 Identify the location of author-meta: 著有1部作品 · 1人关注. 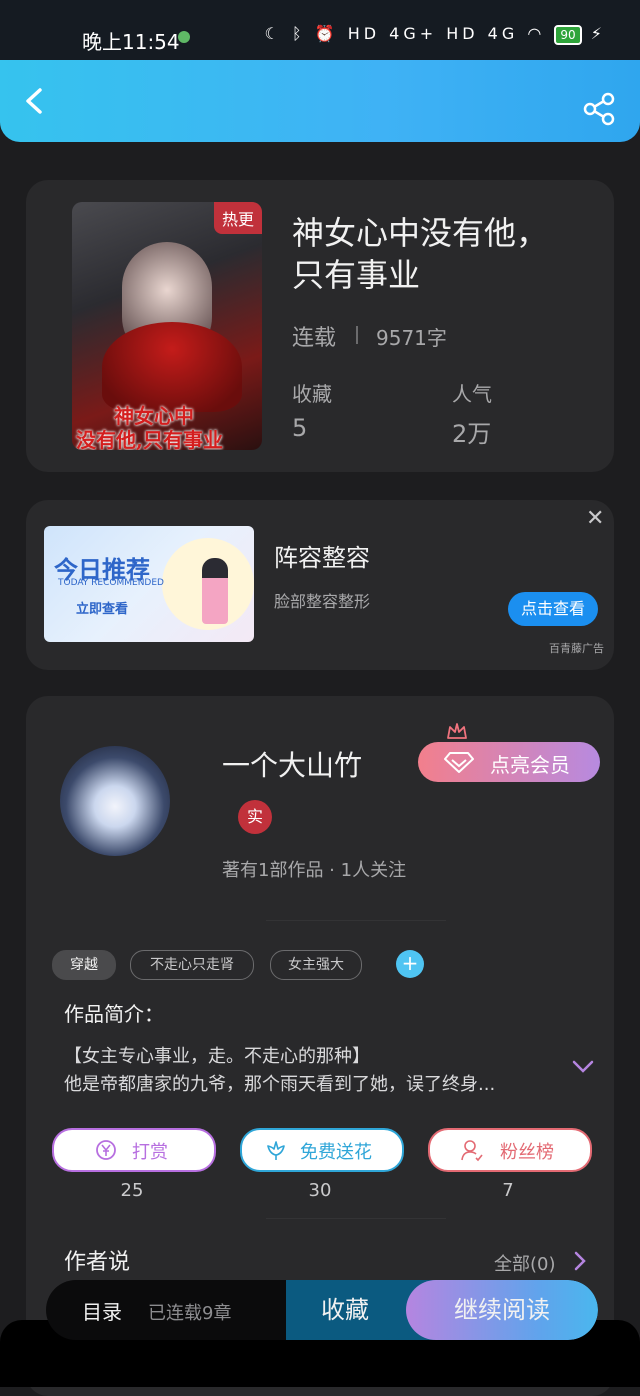
(314, 870).